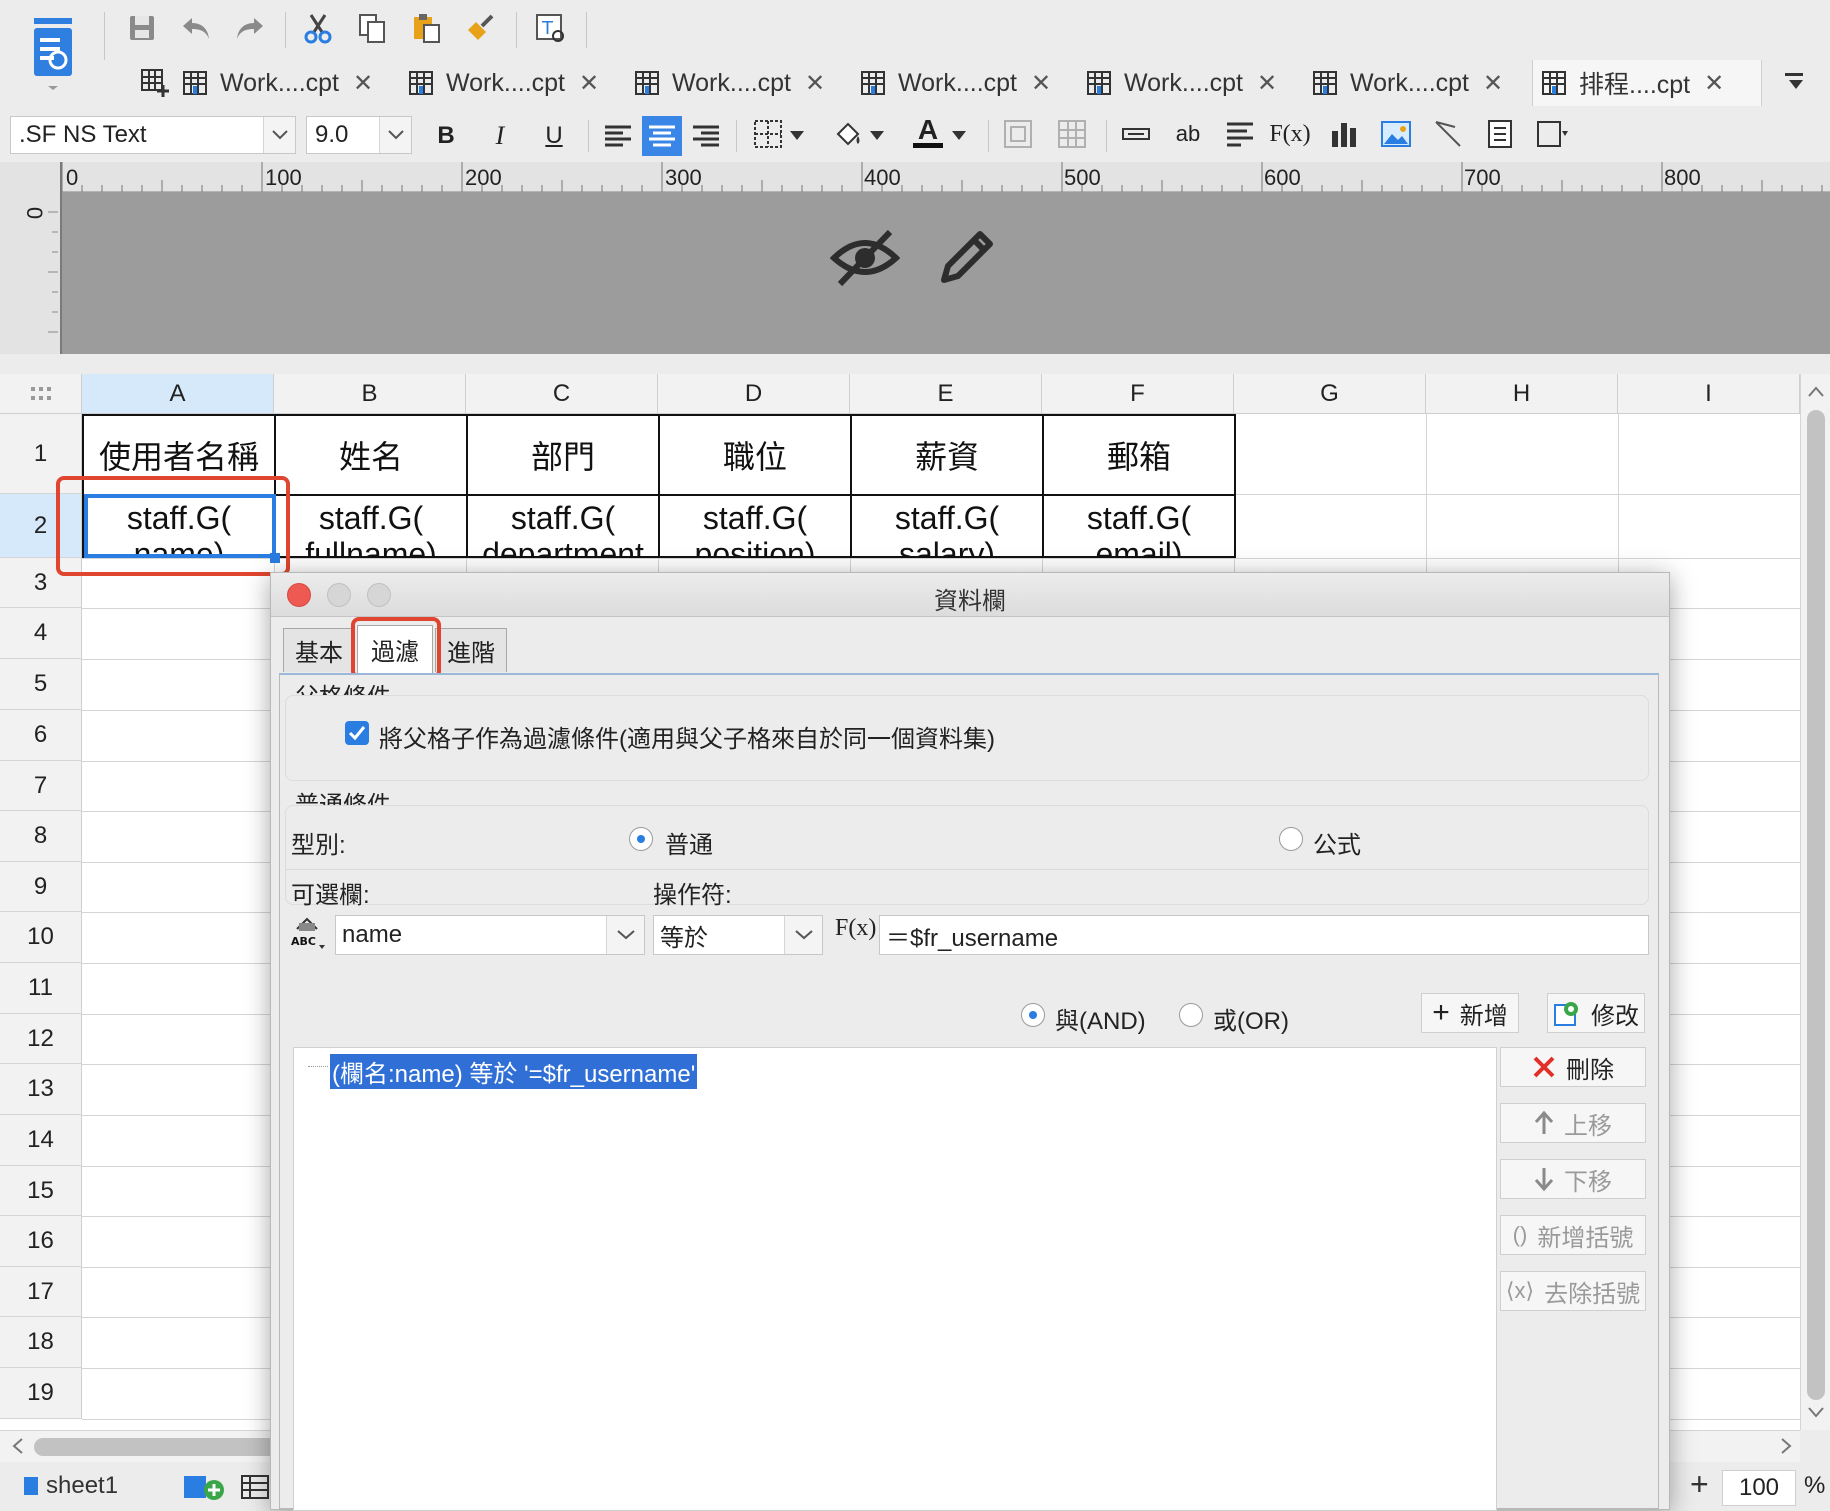  I want to click on select-all-corner, so click(41, 394).